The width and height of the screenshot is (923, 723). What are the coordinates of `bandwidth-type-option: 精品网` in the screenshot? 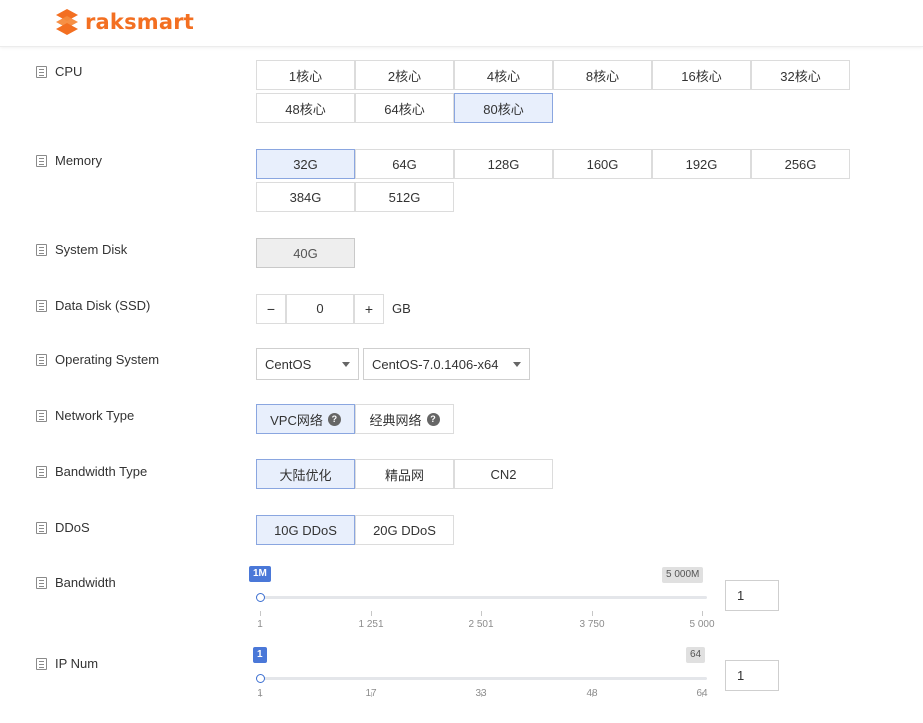 It's located at (404, 474).